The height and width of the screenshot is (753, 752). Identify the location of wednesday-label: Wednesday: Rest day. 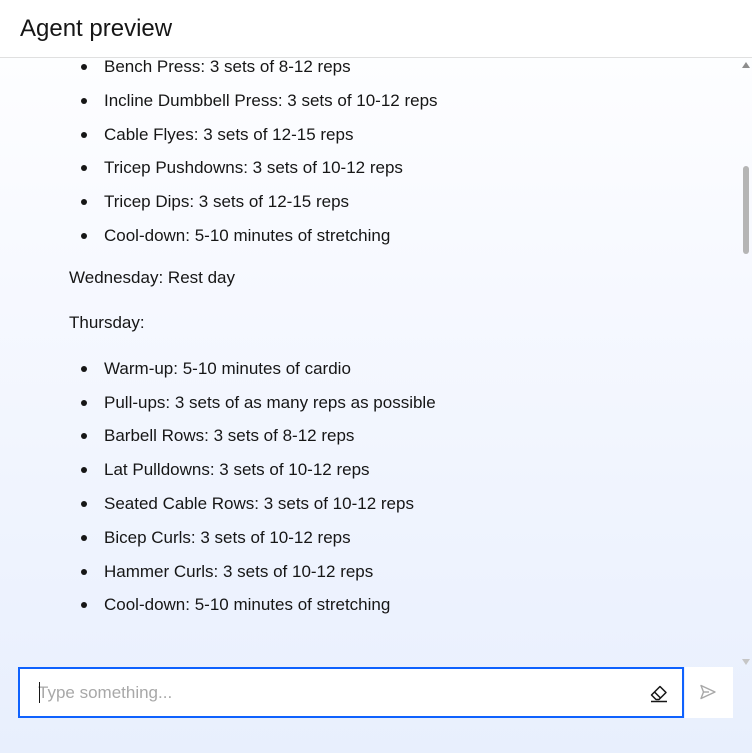
(152, 277).